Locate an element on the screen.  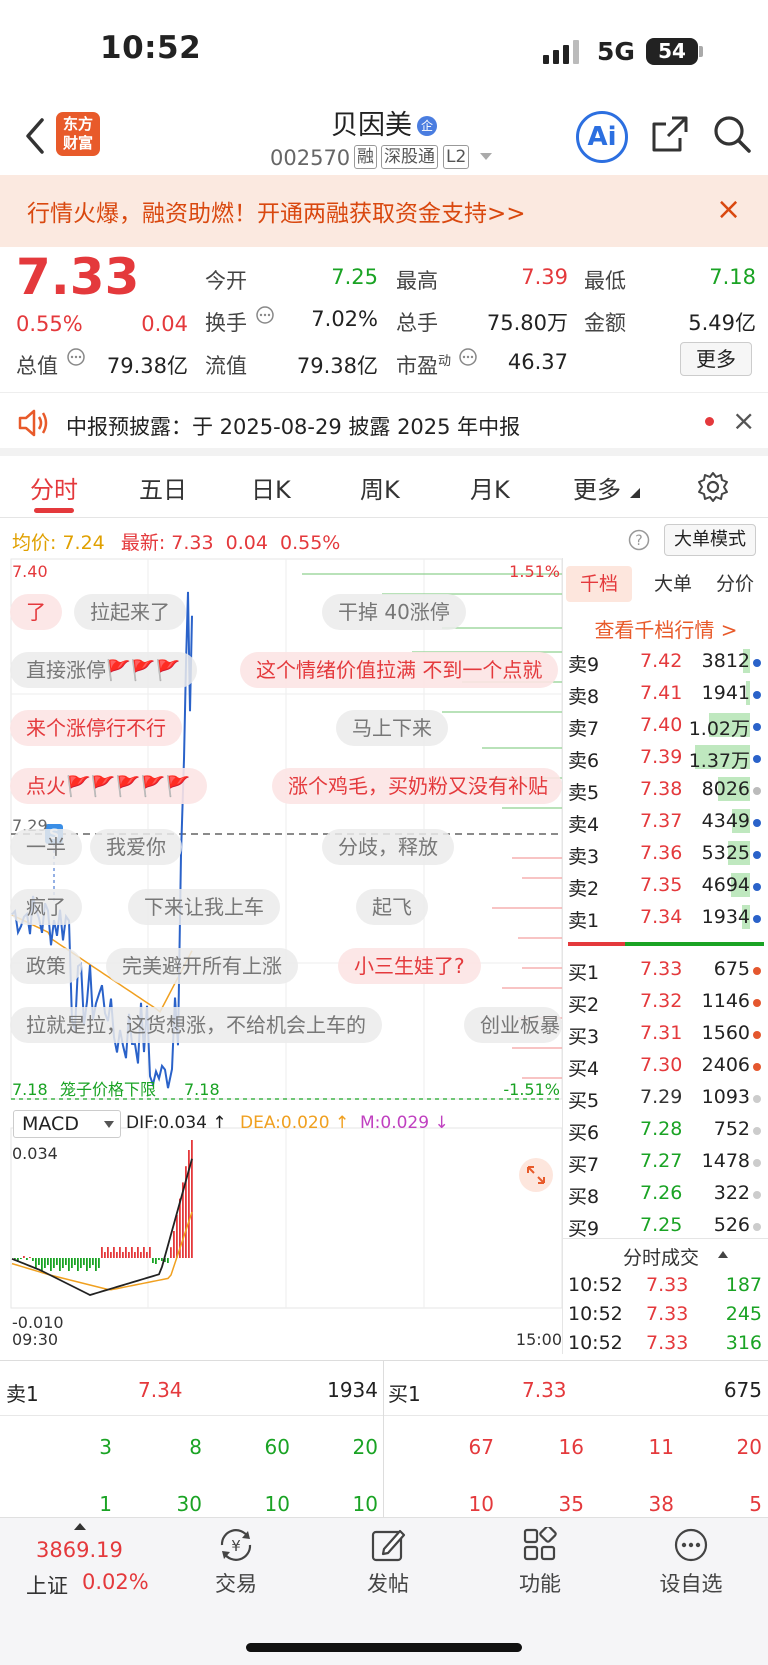
signal-icon is located at coordinates (561, 52).